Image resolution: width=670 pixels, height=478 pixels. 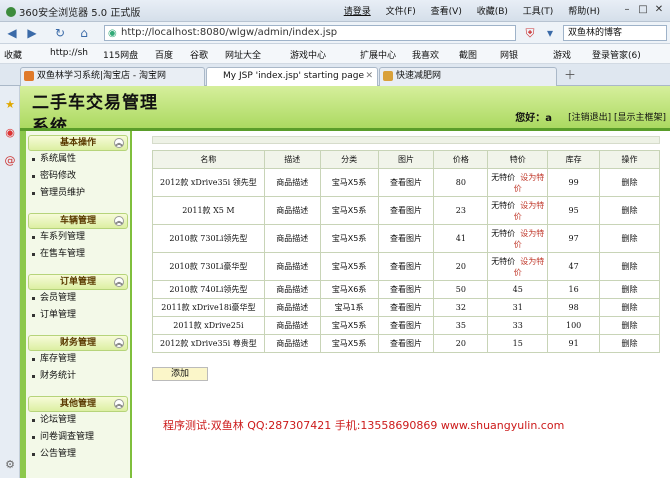 What do you see at coordinates (120, 54) in the screenshot?
I see `fav-item: 115网盘` at bounding box center [120, 54].